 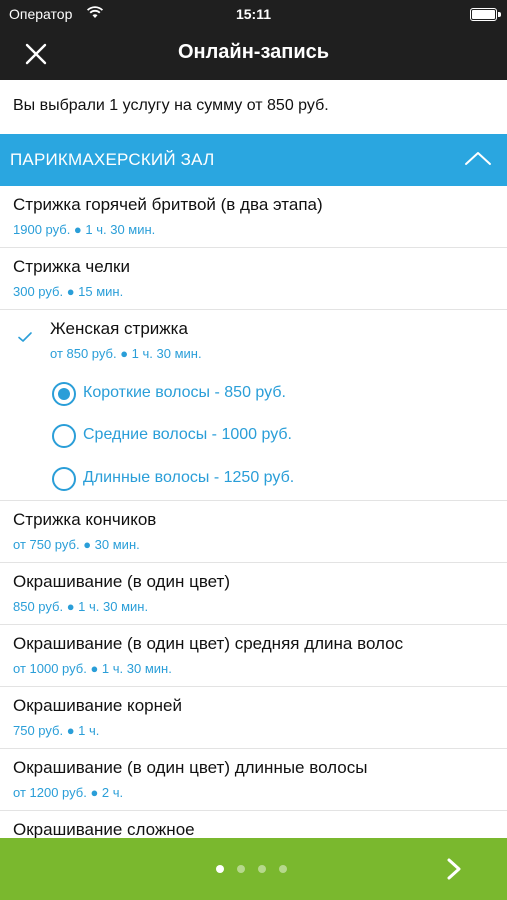 What do you see at coordinates (126, 353) in the screenshot?
I see `service-meta: от 850 руб. ● 1 ч. 30 мин.` at bounding box center [126, 353].